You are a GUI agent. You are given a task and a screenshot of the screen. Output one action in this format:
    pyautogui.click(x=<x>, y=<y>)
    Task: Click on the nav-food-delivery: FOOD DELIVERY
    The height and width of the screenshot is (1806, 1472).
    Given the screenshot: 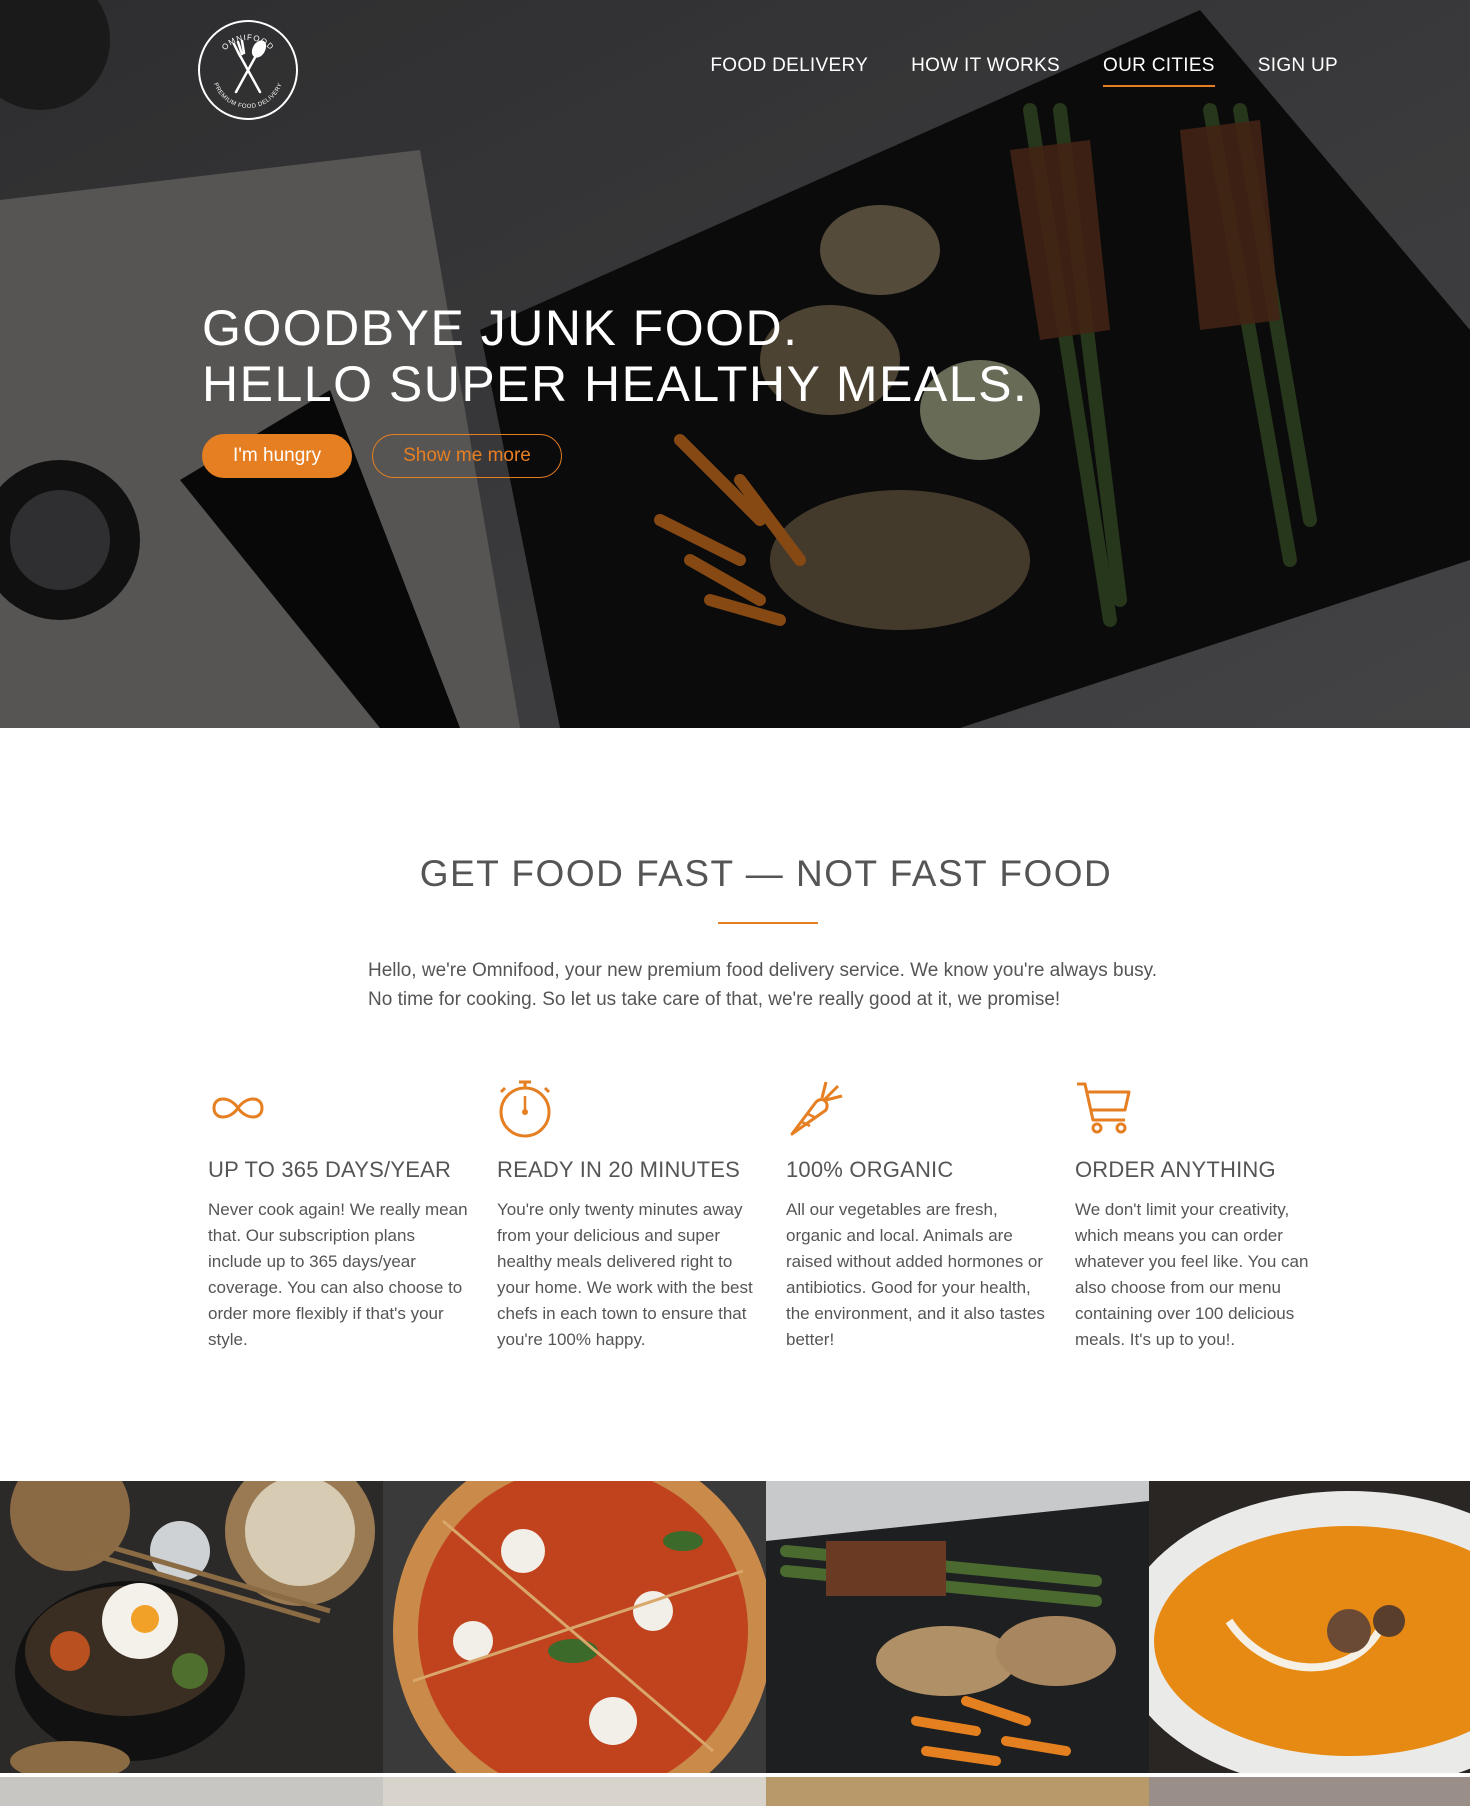 What is the action you would take?
    pyautogui.click(x=789, y=71)
    